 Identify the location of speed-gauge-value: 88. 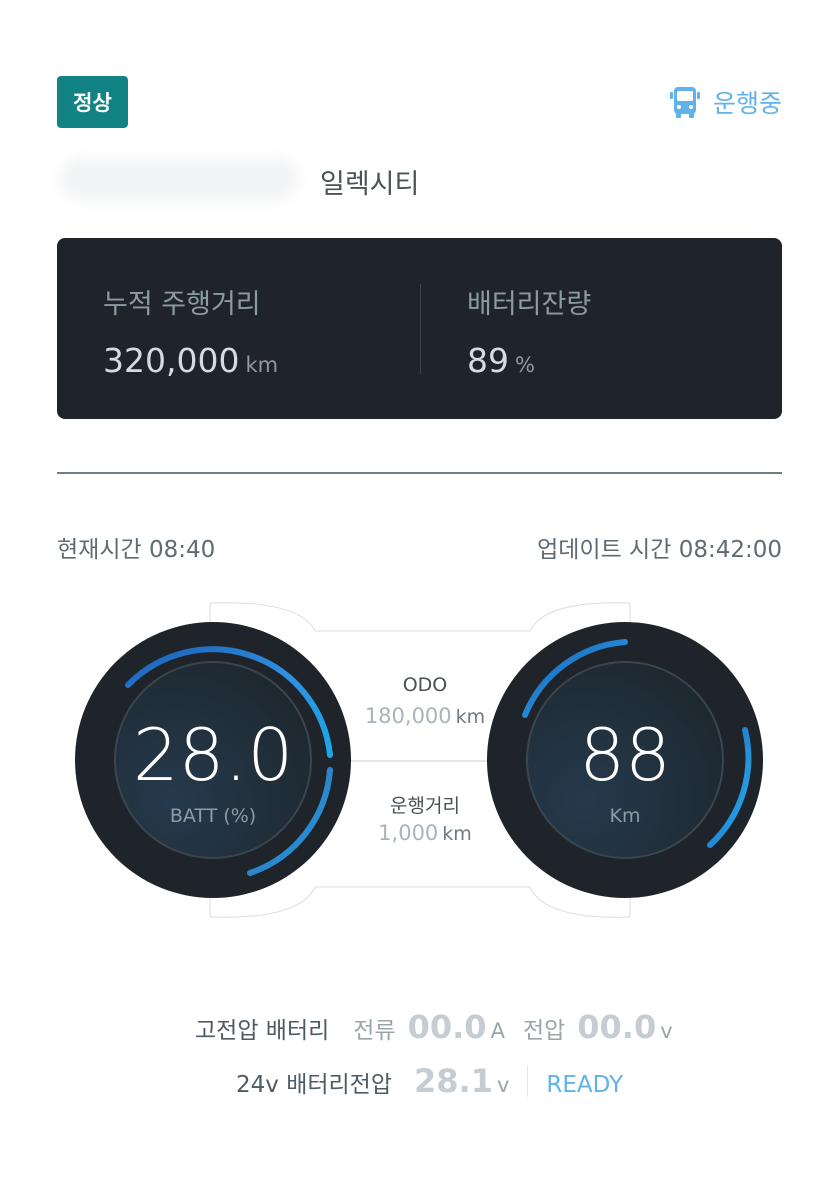
(625, 755).